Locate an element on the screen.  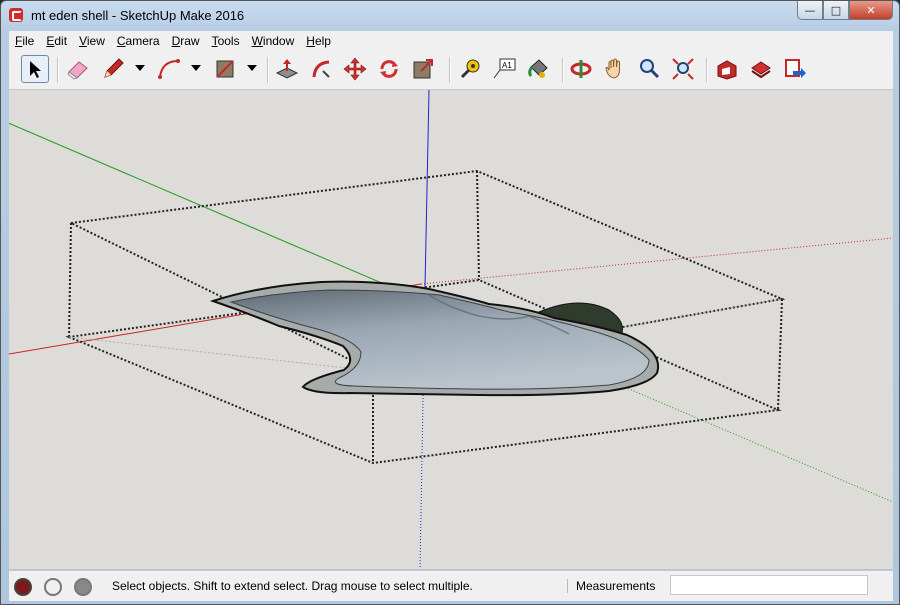
paint-bucket-icon is located at coordinates (538, 68).